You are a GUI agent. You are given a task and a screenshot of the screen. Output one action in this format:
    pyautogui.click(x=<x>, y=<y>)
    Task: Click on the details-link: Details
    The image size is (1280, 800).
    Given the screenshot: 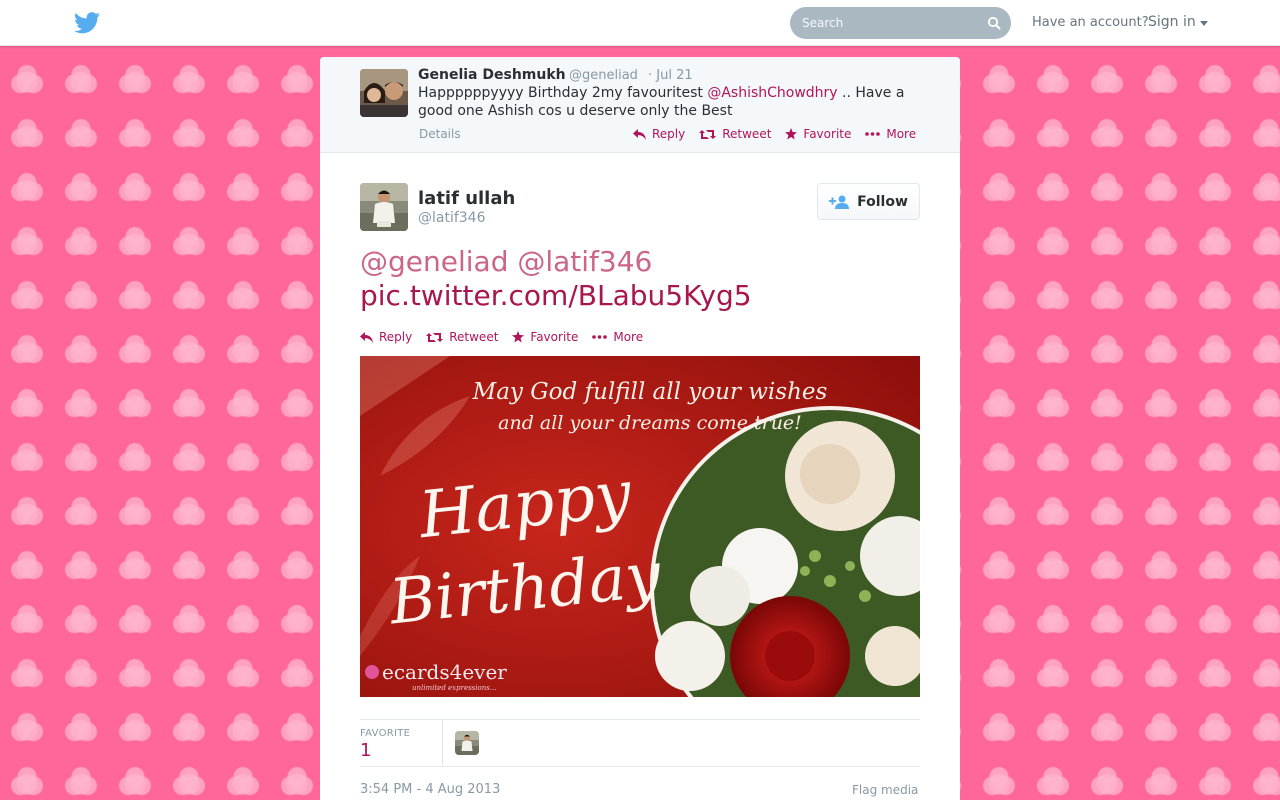 What is the action you would take?
    pyautogui.click(x=440, y=134)
    